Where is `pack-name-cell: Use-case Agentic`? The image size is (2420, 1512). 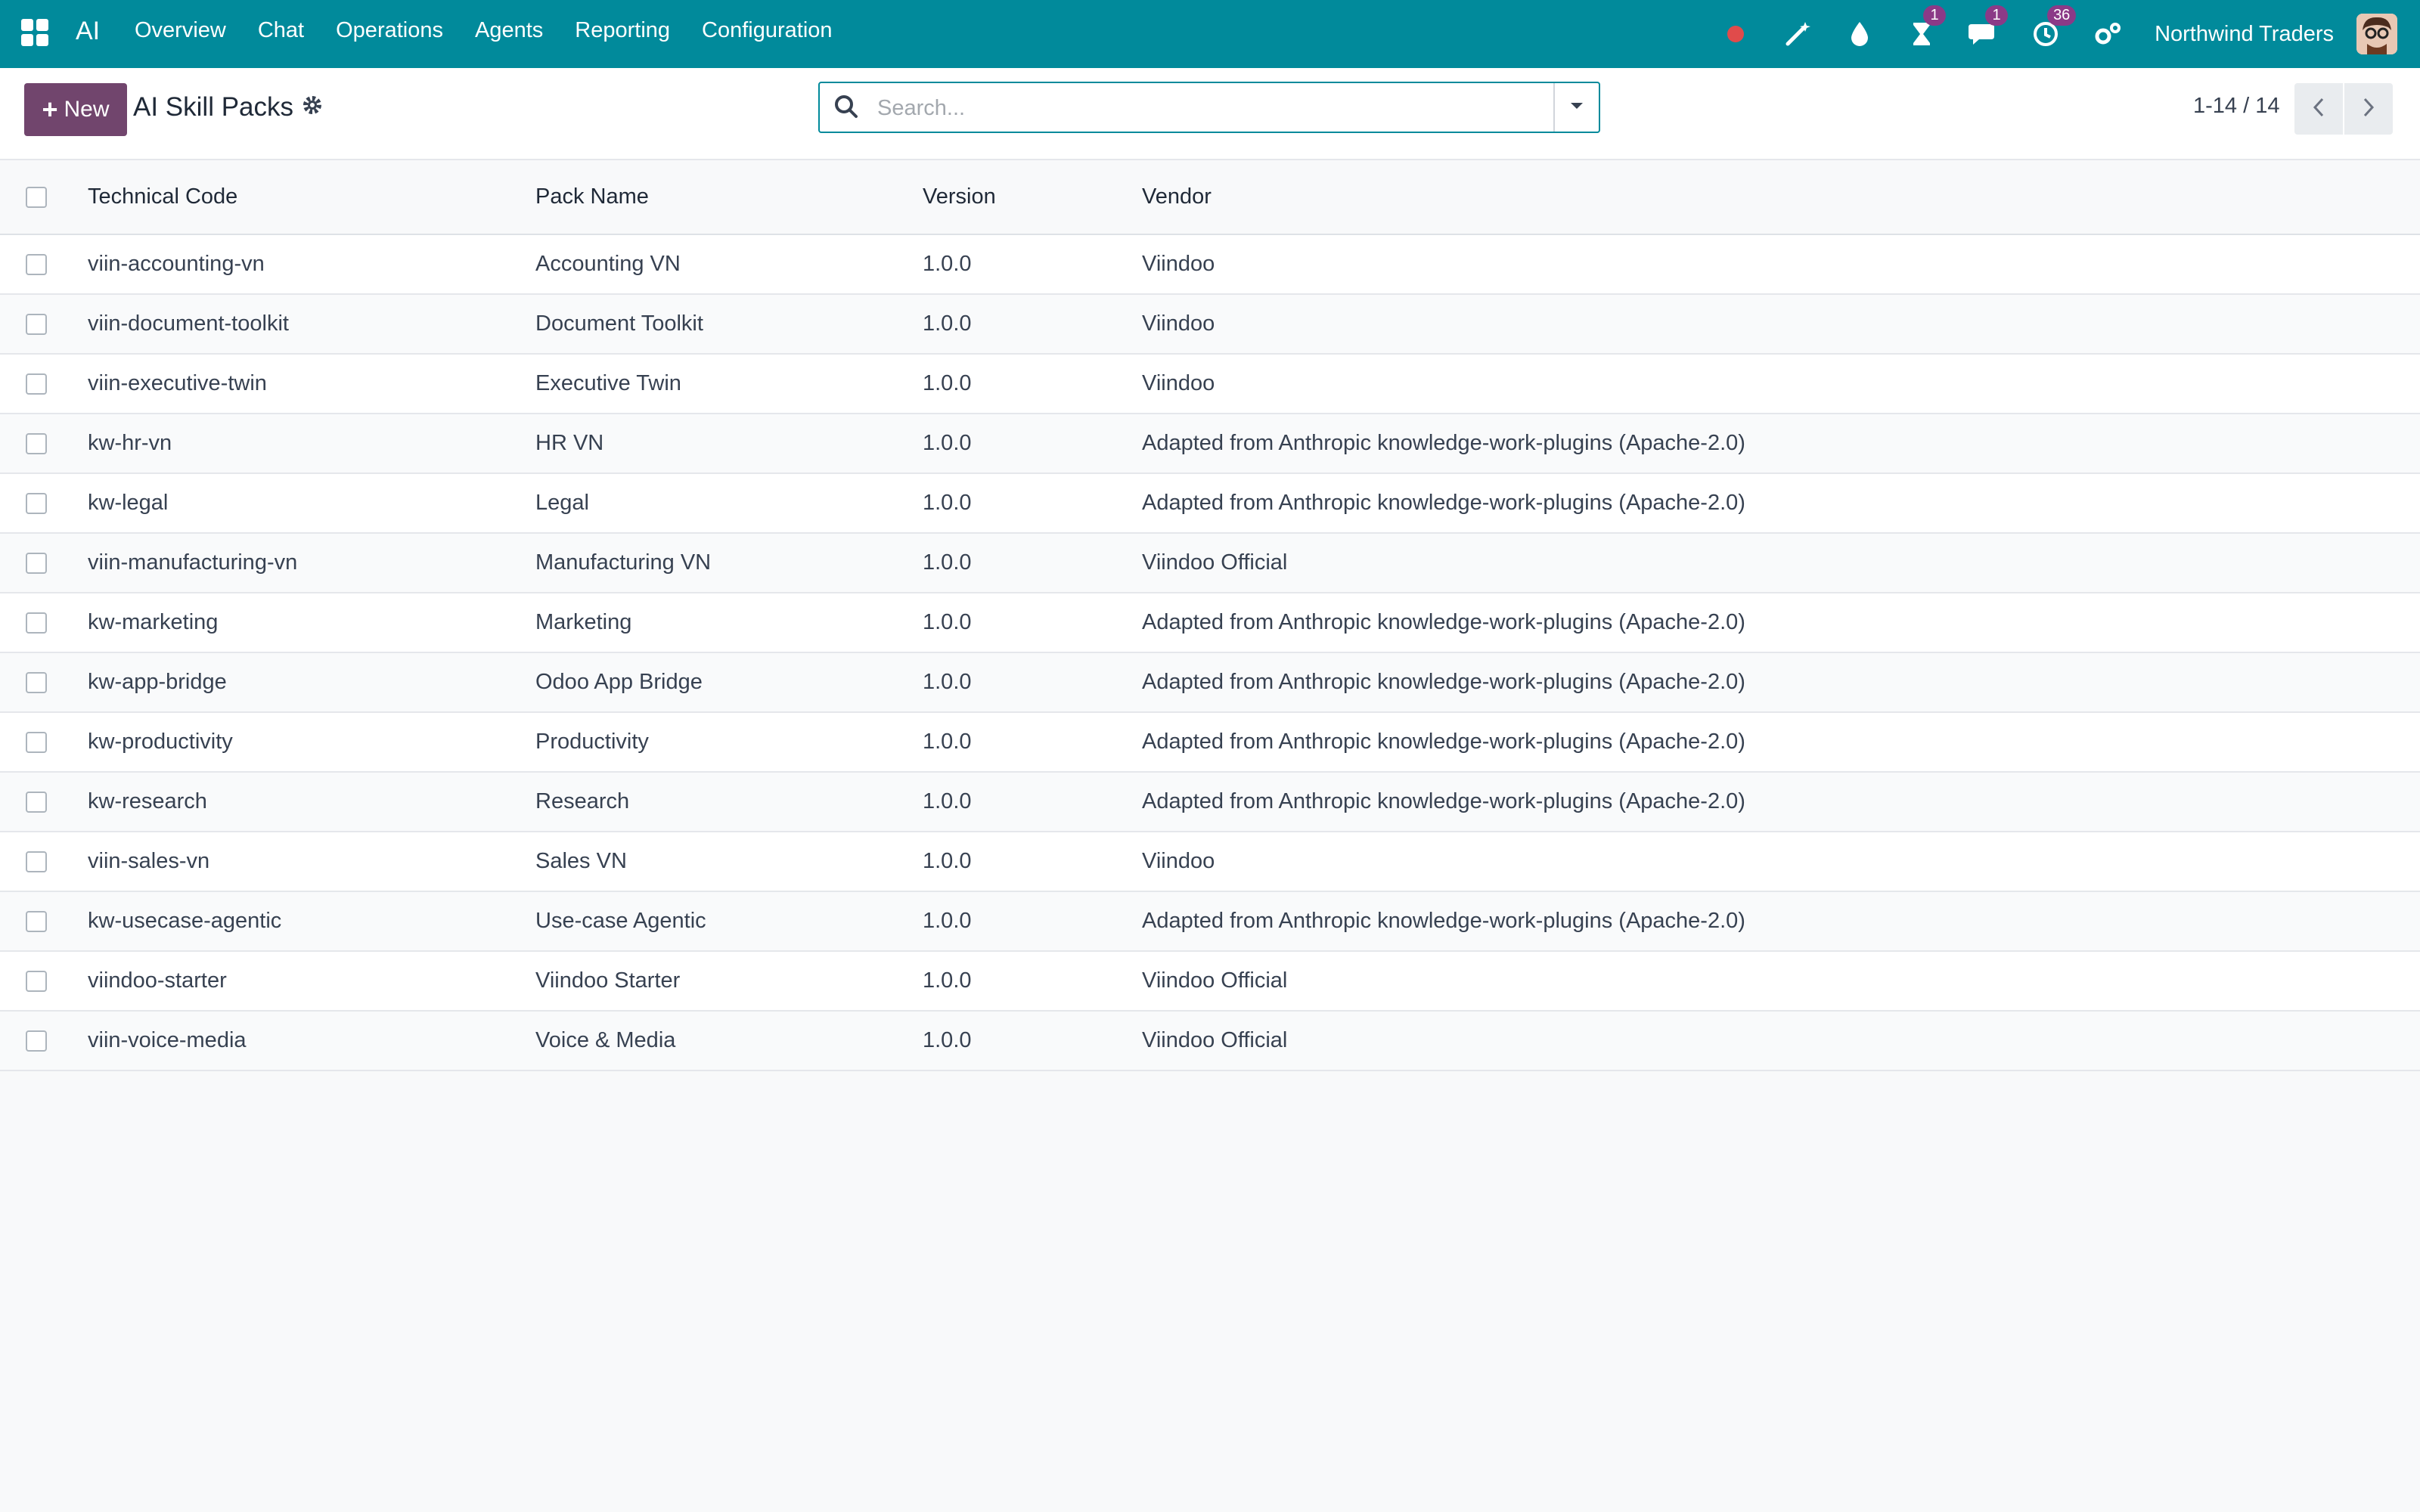
pack-name-cell: Use-case Agentic is located at coordinates (620, 921).